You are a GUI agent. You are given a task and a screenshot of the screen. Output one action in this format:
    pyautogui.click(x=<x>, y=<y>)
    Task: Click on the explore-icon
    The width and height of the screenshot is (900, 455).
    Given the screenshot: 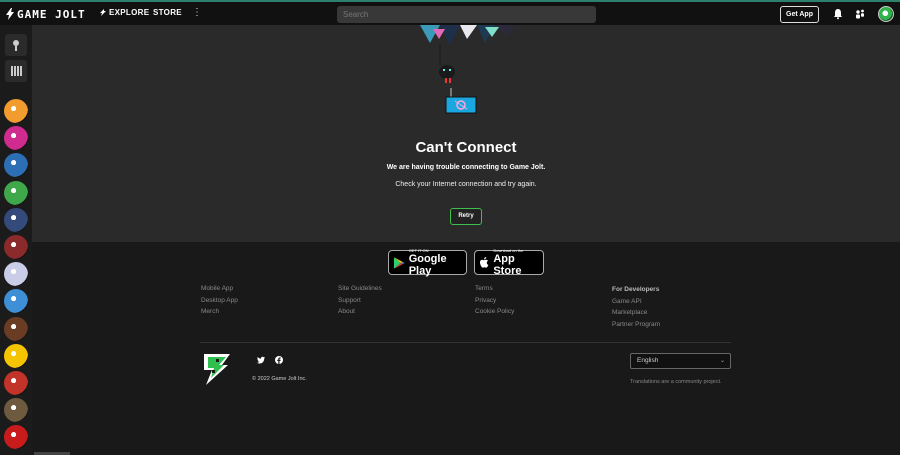 What is the action you would take?
    pyautogui.click(x=103, y=12)
    